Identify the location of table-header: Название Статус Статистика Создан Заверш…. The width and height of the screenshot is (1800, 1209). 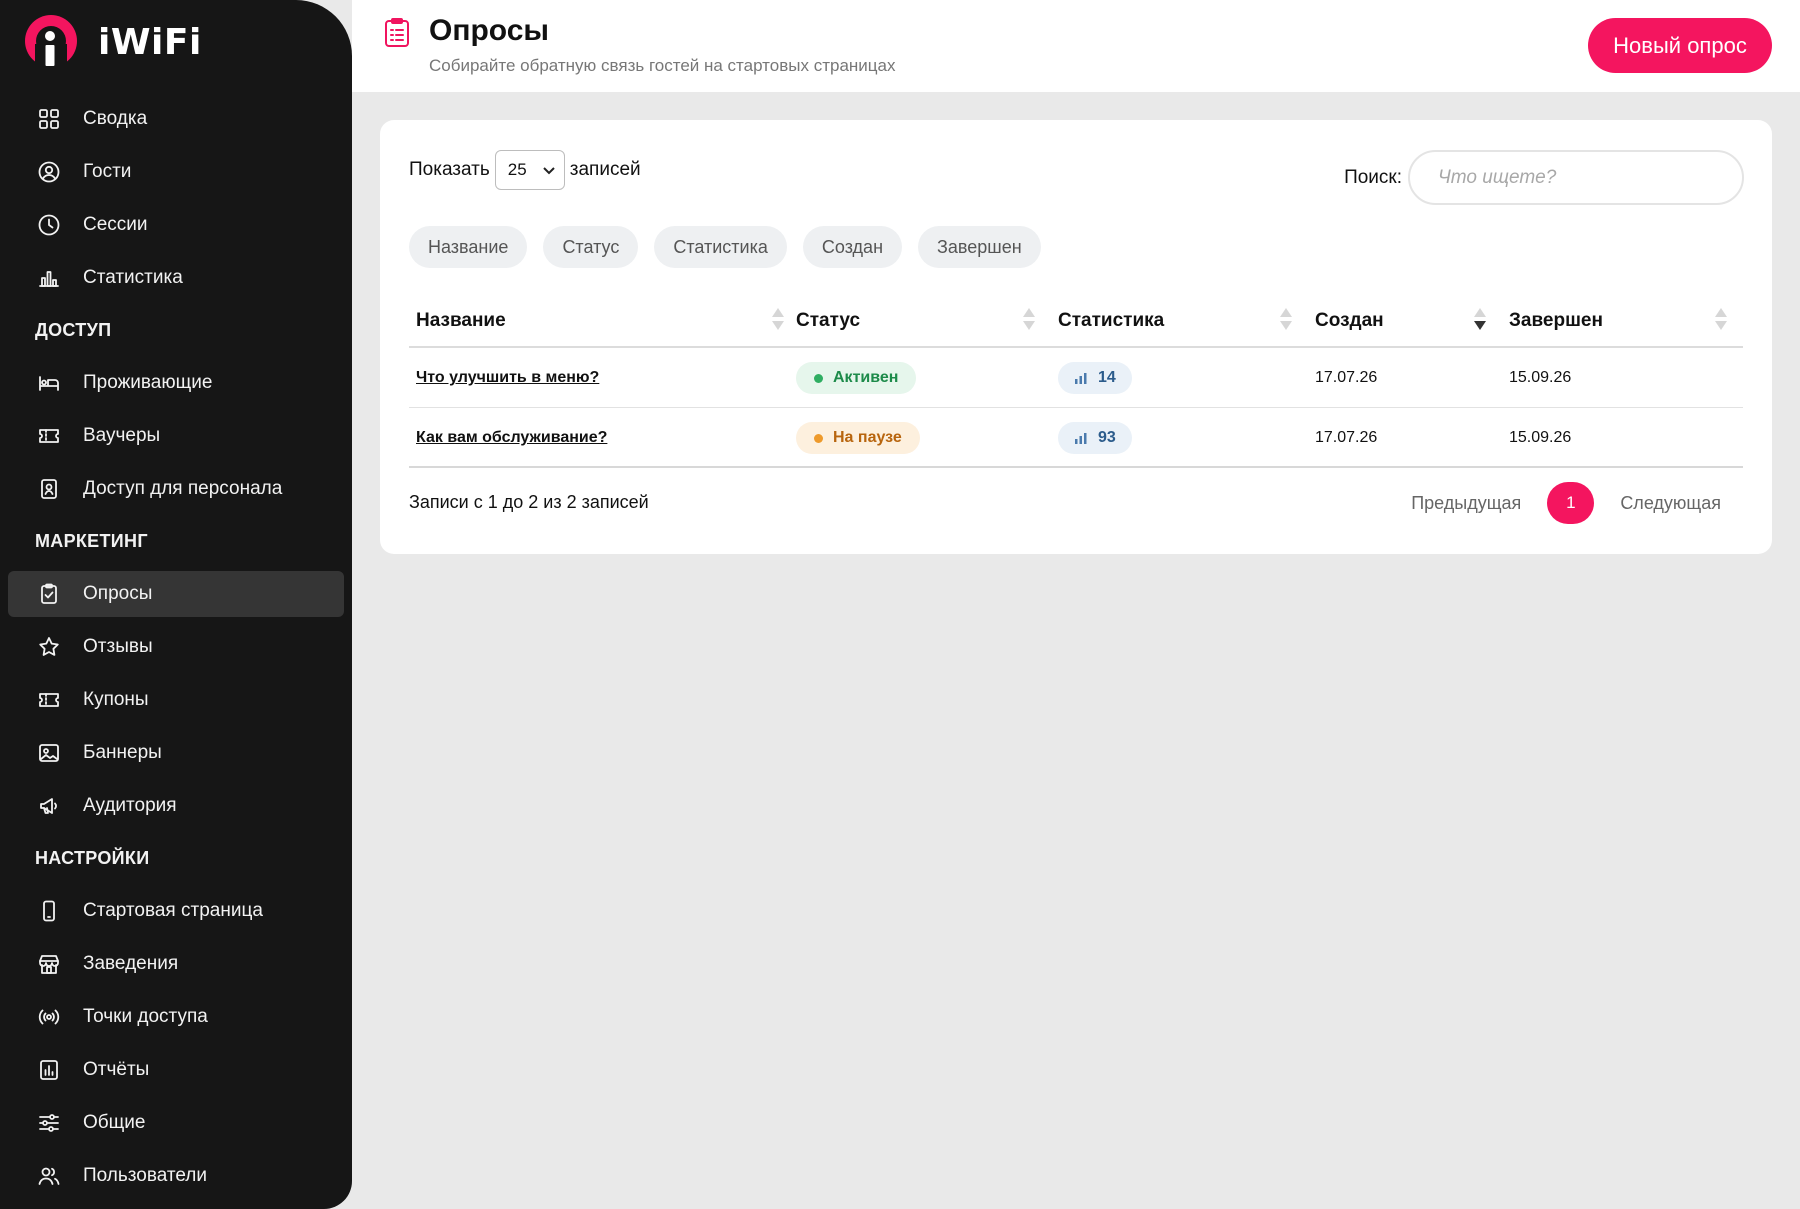
(1076, 323).